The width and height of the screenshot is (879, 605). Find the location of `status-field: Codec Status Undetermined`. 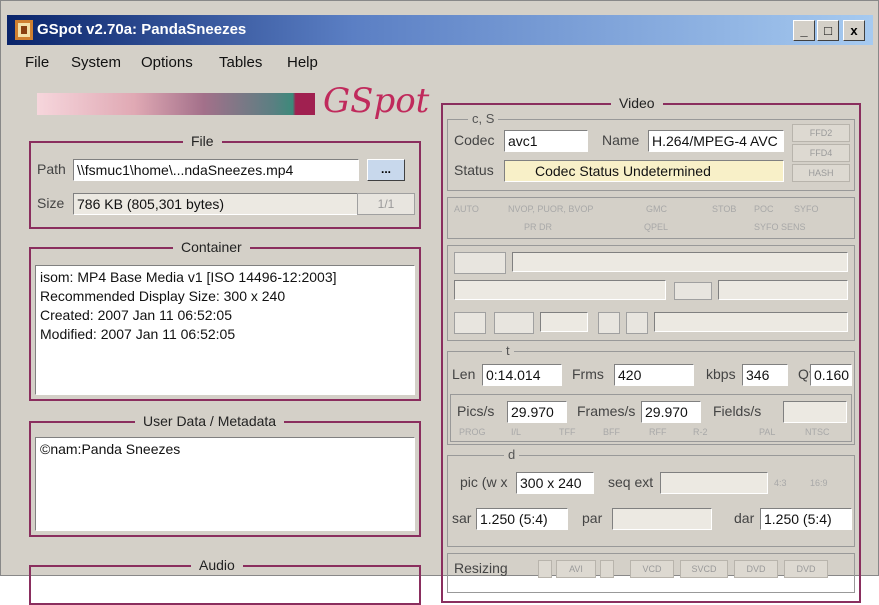

status-field: Codec Status Undetermined is located at coordinates (644, 171).